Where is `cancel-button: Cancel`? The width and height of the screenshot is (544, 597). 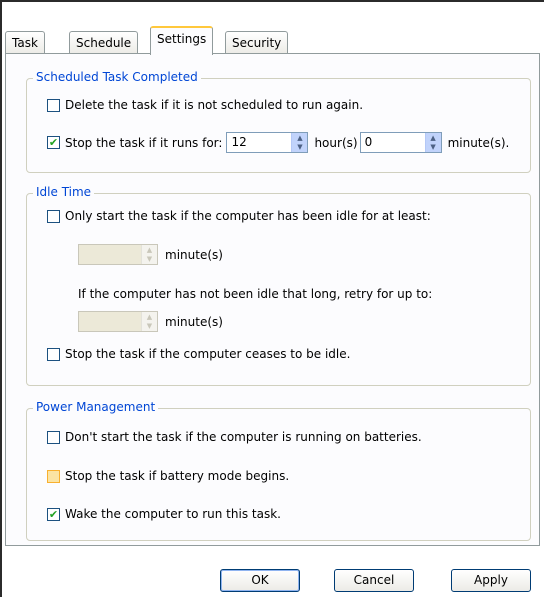 cancel-button: Cancel is located at coordinates (374, 580).